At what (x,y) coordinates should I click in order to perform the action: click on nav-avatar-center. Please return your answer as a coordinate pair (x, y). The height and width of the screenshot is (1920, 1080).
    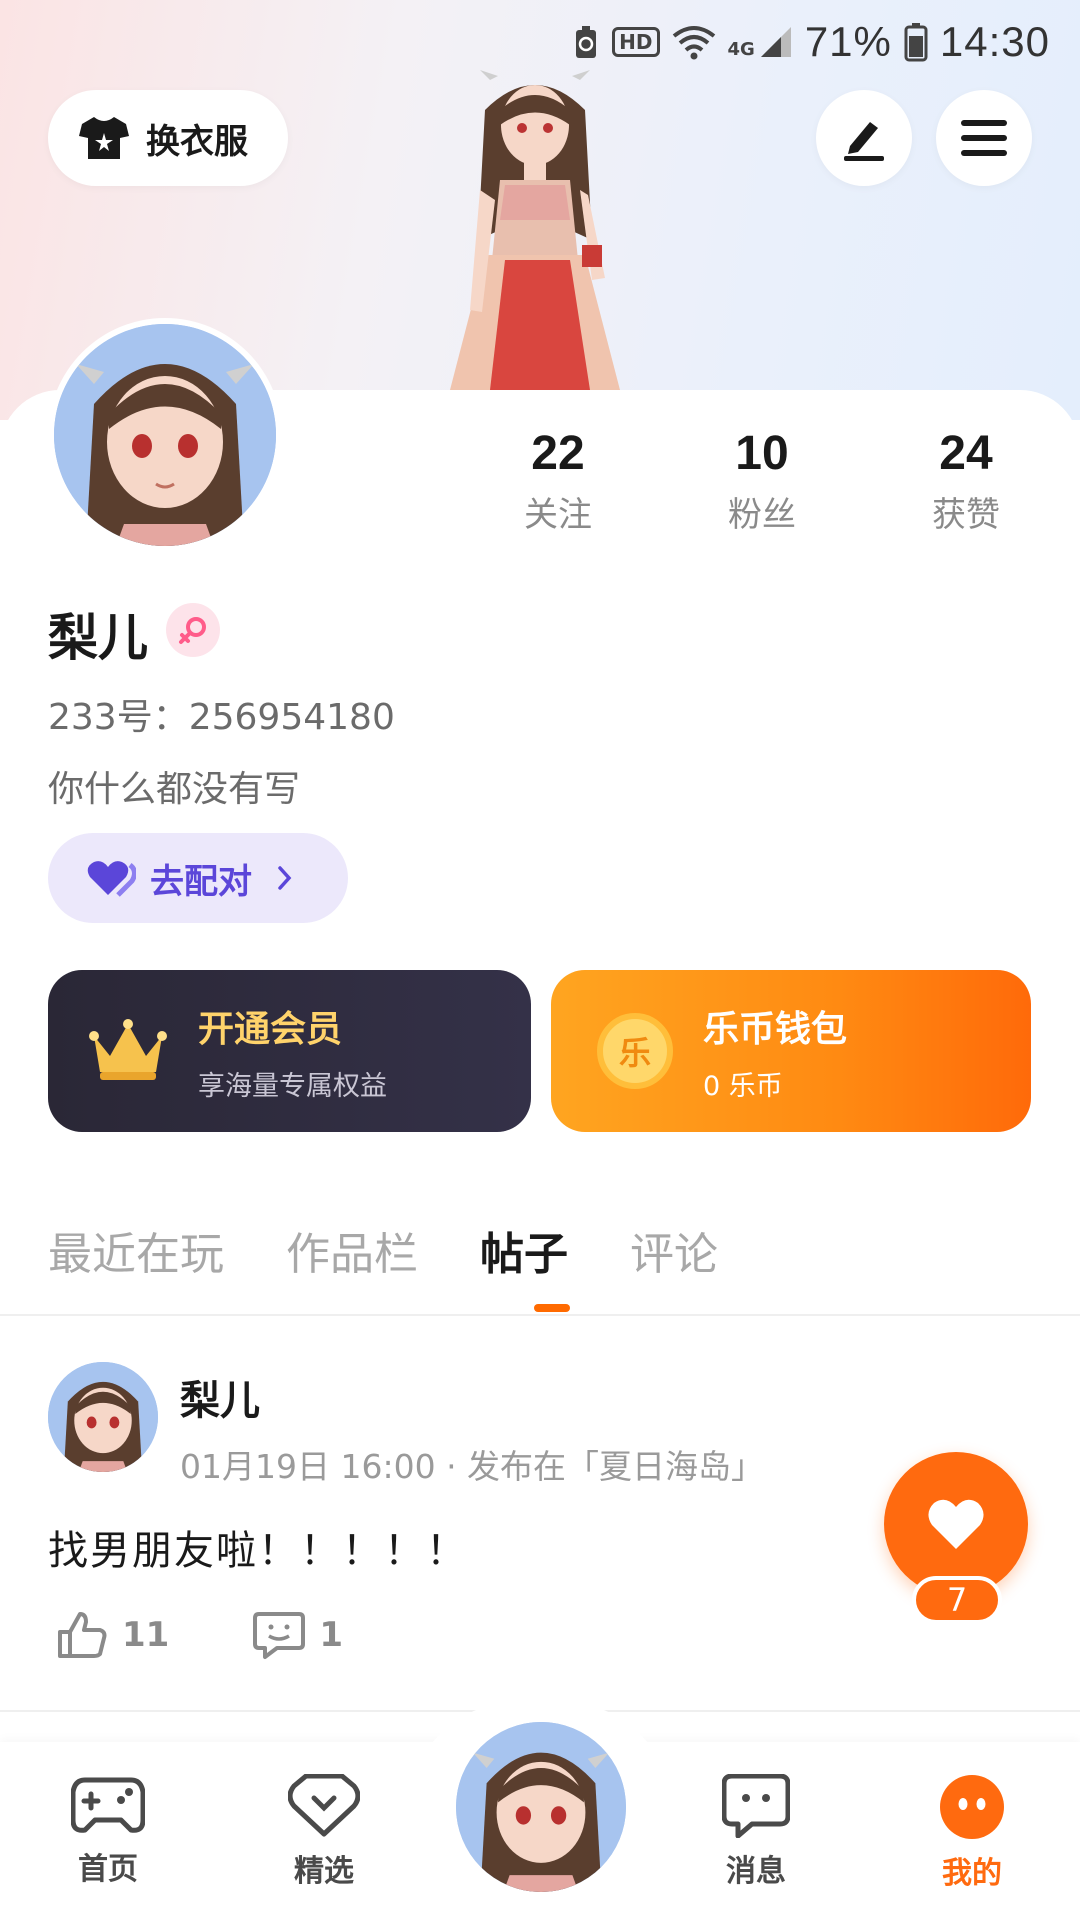
    Looking at the image, I should click on (541, 1807).